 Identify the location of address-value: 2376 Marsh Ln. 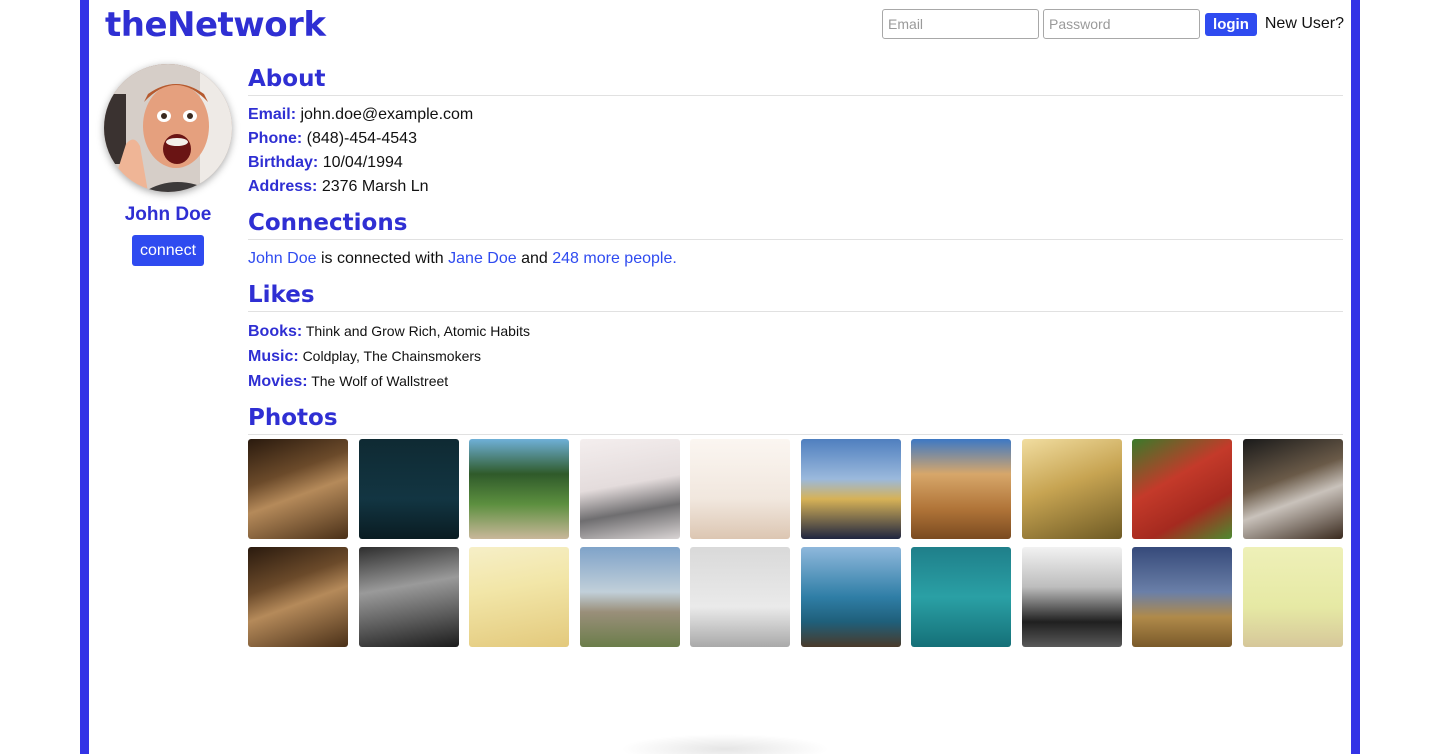
(375, 186).